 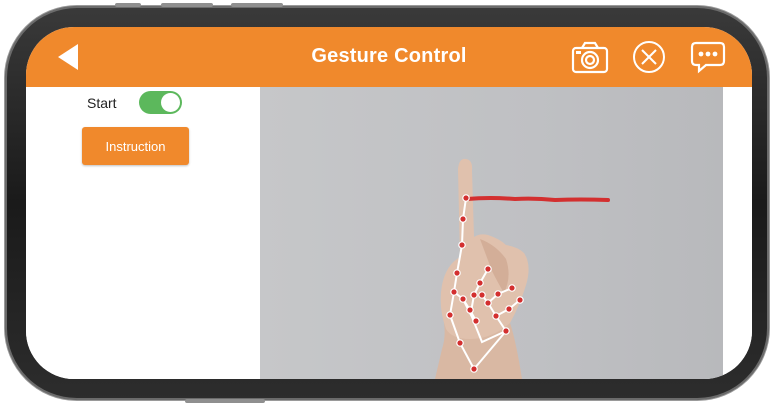 What do you see at coordinates (225, 401) in the screenshot?
I see `power-button` at bounding box center [225, 401].